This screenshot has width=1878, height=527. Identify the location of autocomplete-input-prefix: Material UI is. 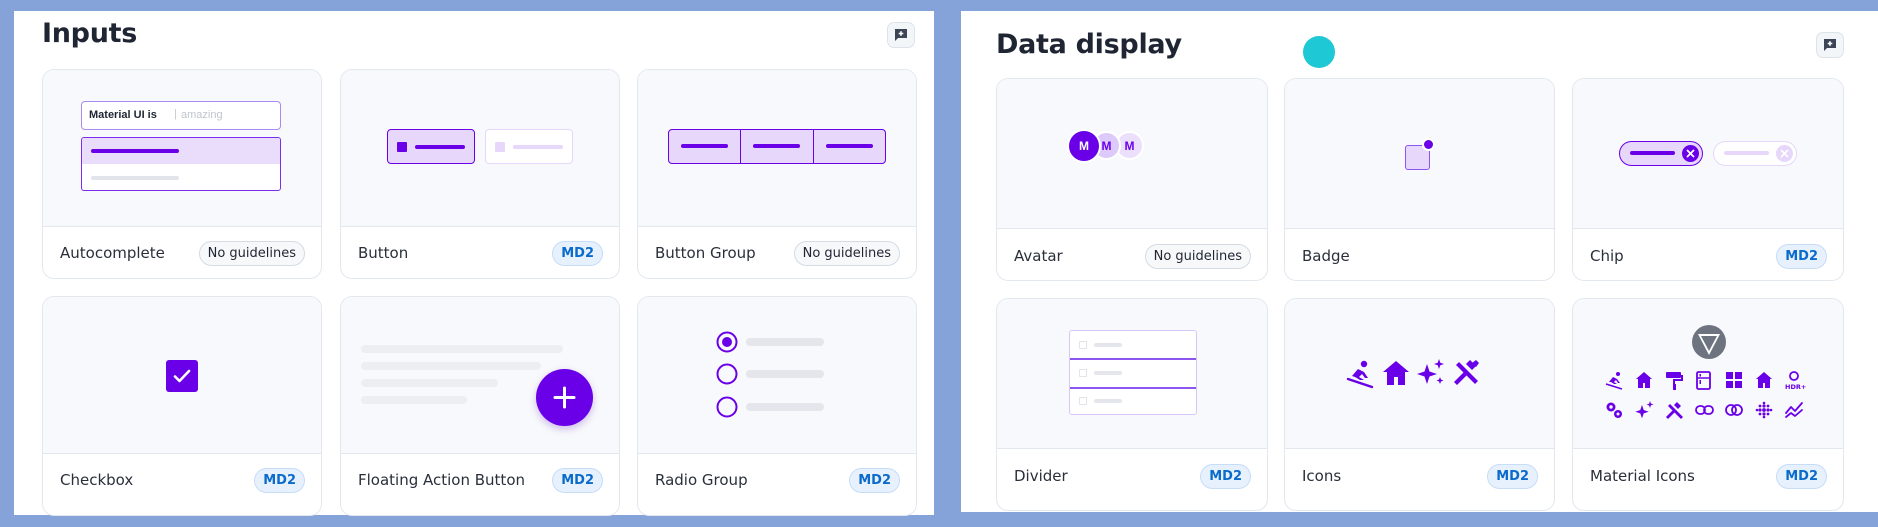
(123, 115).